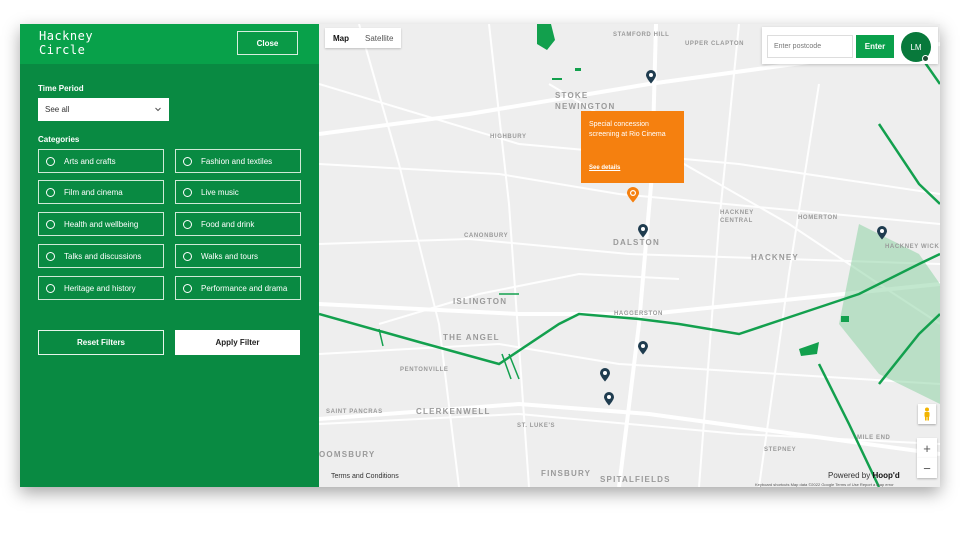  Describe the element at coordinates (604, 168) in the screenshot. I see `see-details-link: See details` at that location.